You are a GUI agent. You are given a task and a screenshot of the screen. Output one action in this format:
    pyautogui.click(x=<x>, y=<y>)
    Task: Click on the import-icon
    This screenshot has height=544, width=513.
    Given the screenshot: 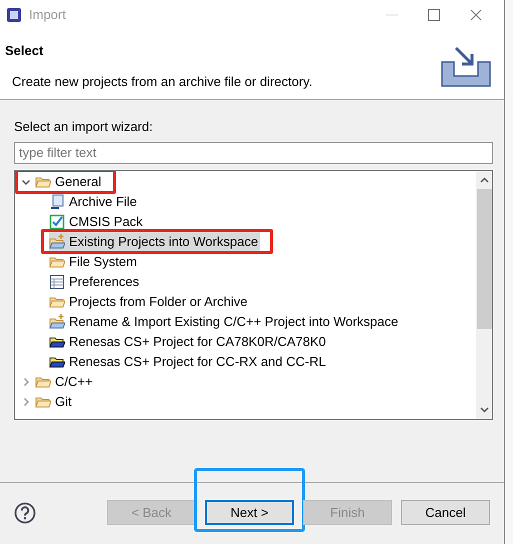 What is the action you would take?
    pyautogui.click(x=466, y=66)
    